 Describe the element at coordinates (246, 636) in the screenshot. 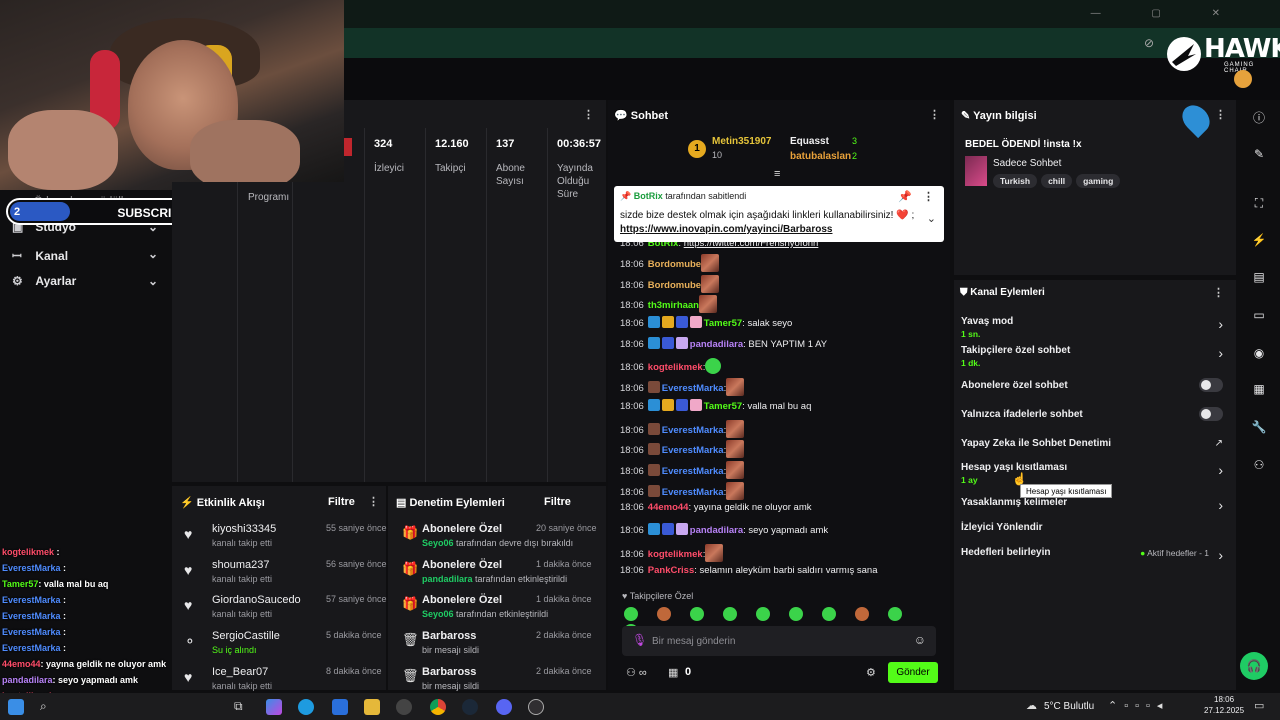

I see `follower-name: SergioCastille` at that location.